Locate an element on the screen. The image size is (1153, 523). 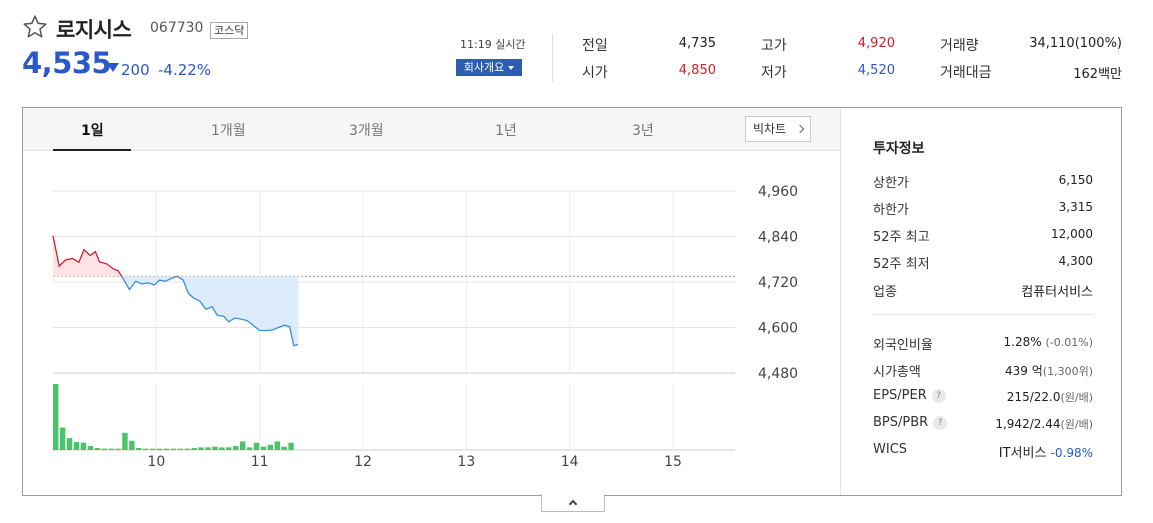
price-change: 200 is located at coordinates (135, 70).